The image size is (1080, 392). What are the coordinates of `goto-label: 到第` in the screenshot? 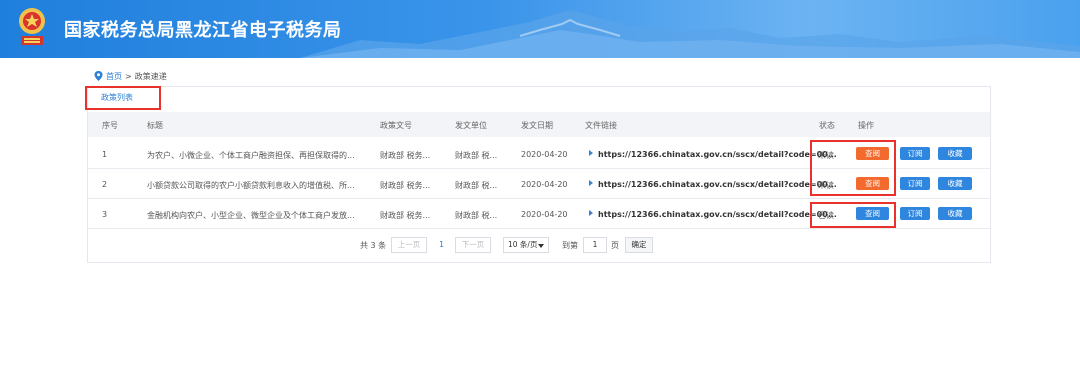 It's located at (570, 245).